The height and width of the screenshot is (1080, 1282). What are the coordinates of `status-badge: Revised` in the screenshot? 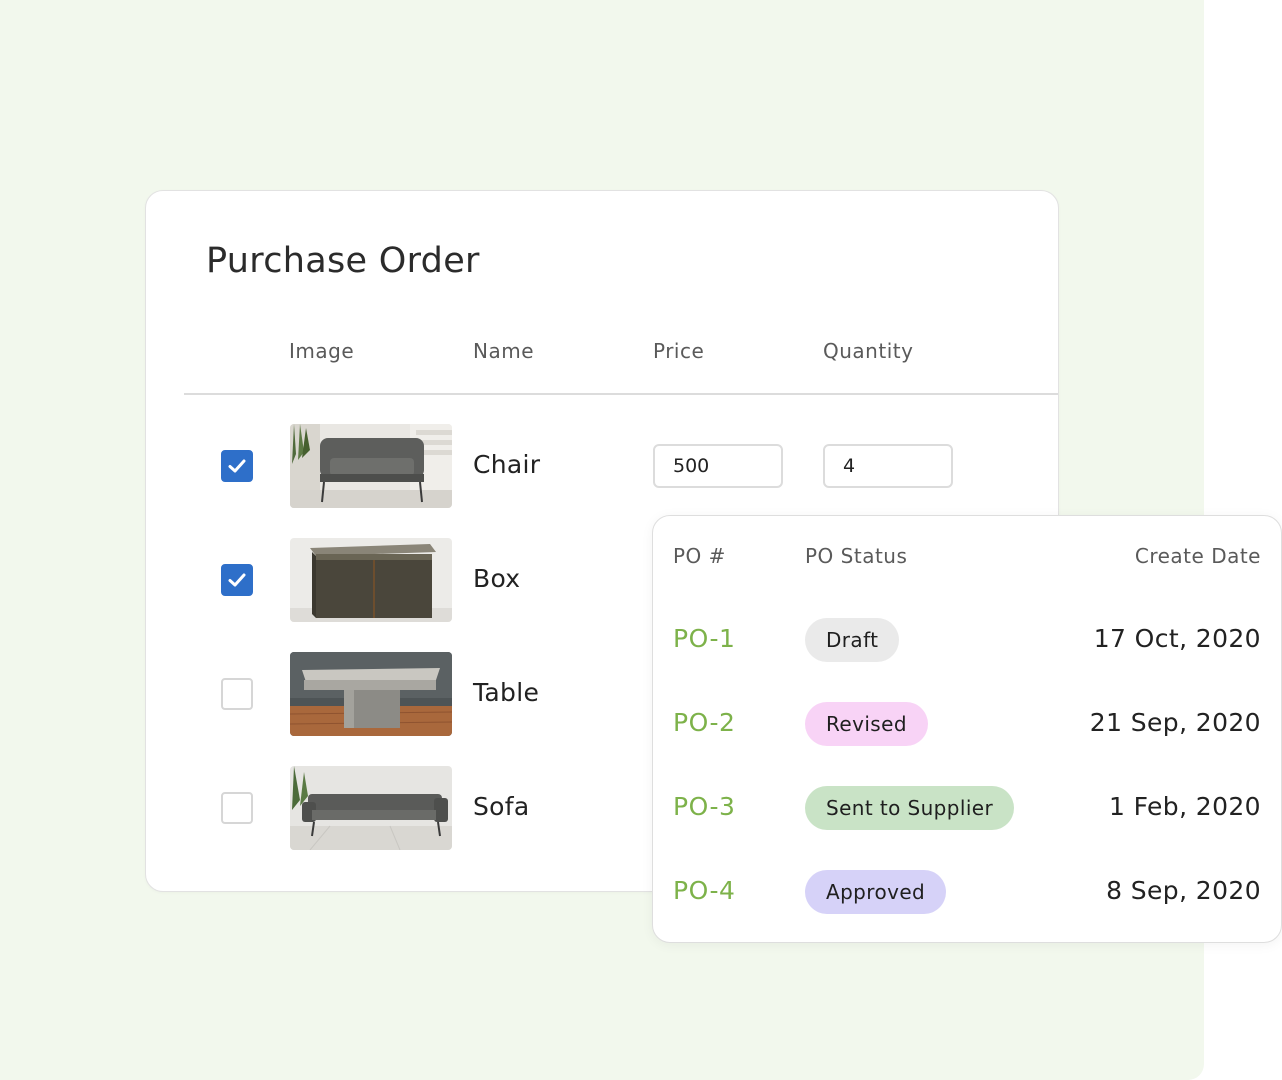 It's located at (866, 724).